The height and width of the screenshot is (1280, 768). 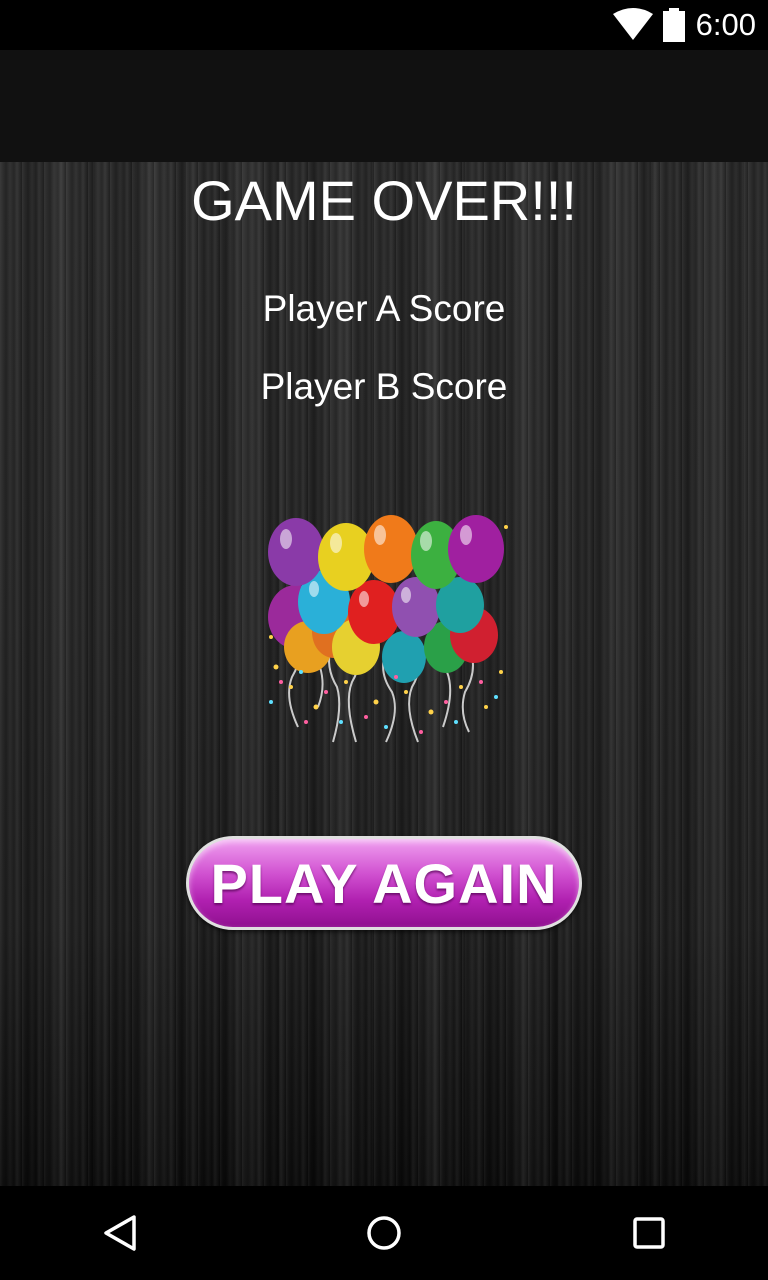 I want to click on status-time: 6:00, so click(x=725, y=24).